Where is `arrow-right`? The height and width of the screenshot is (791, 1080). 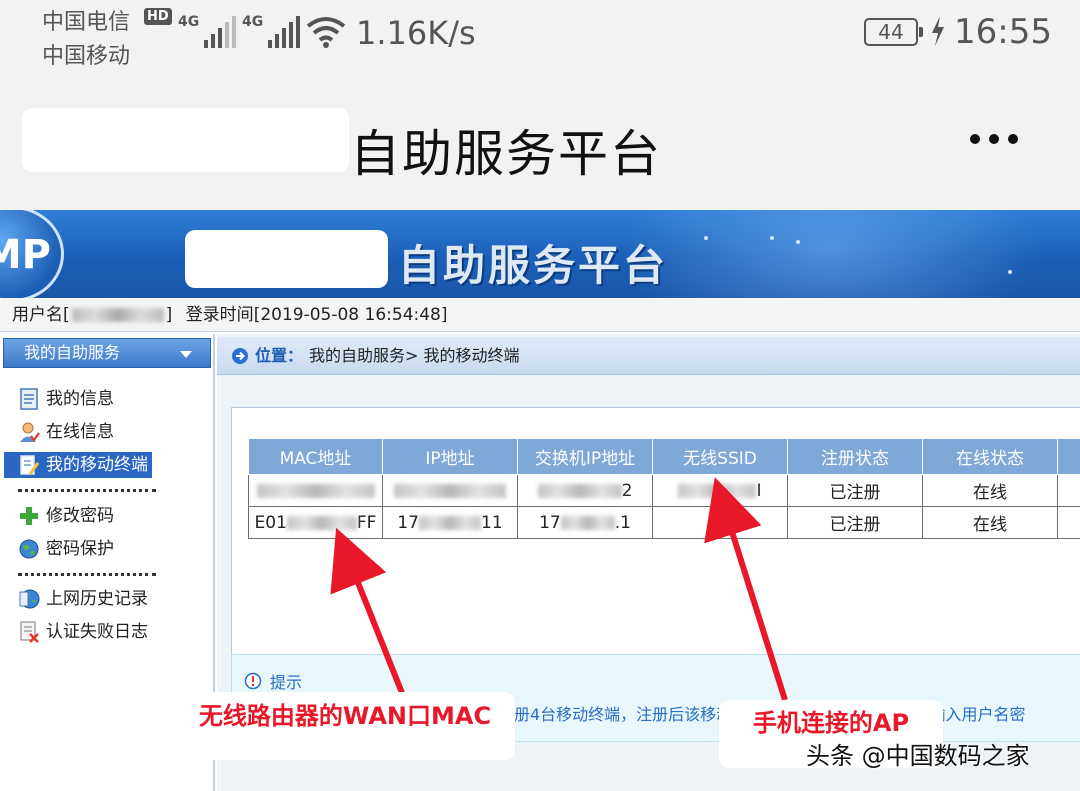
arrow-right is located at coordinates (746, 589).